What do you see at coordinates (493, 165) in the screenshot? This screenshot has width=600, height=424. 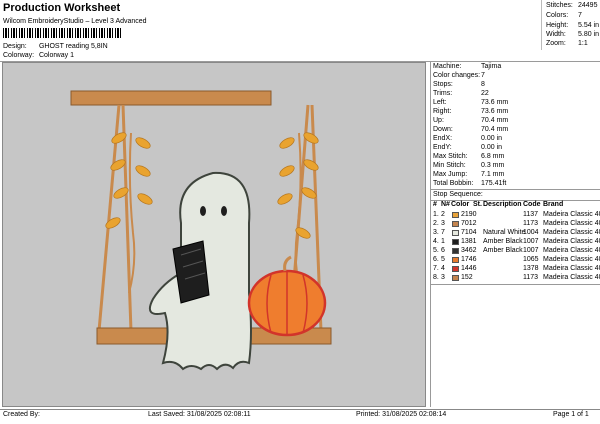 I see `info-value: 0.3 mm` at bounding box center [493, 165].